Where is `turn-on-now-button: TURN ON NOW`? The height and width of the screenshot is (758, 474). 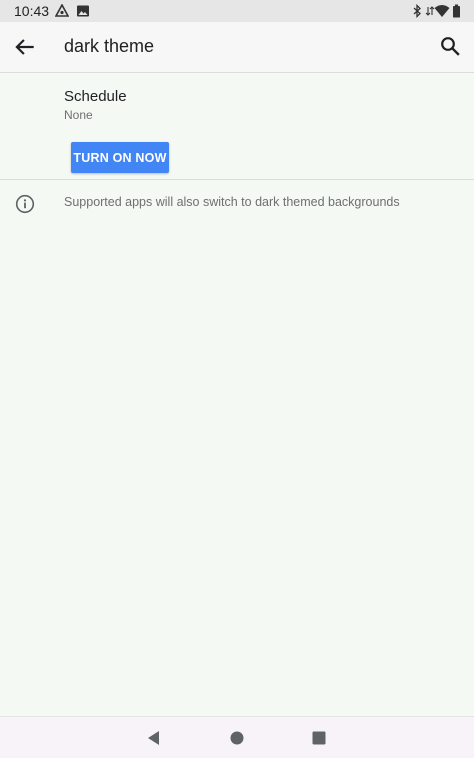
turn-on-now-button: TURN ON NOW is located at coordinates (120, 157).